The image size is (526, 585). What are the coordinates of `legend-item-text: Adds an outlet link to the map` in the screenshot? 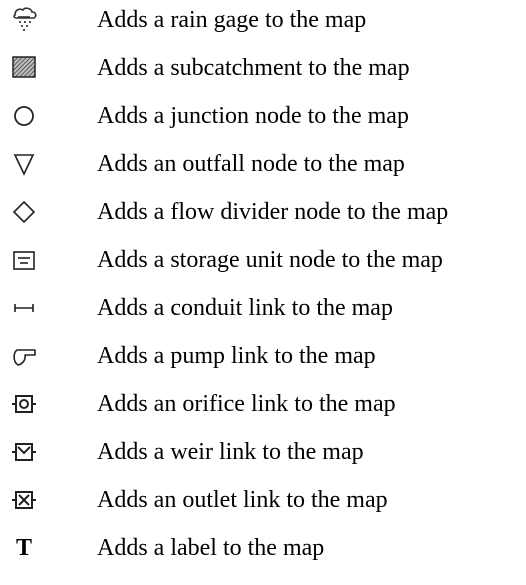 It's located at (242, 500).